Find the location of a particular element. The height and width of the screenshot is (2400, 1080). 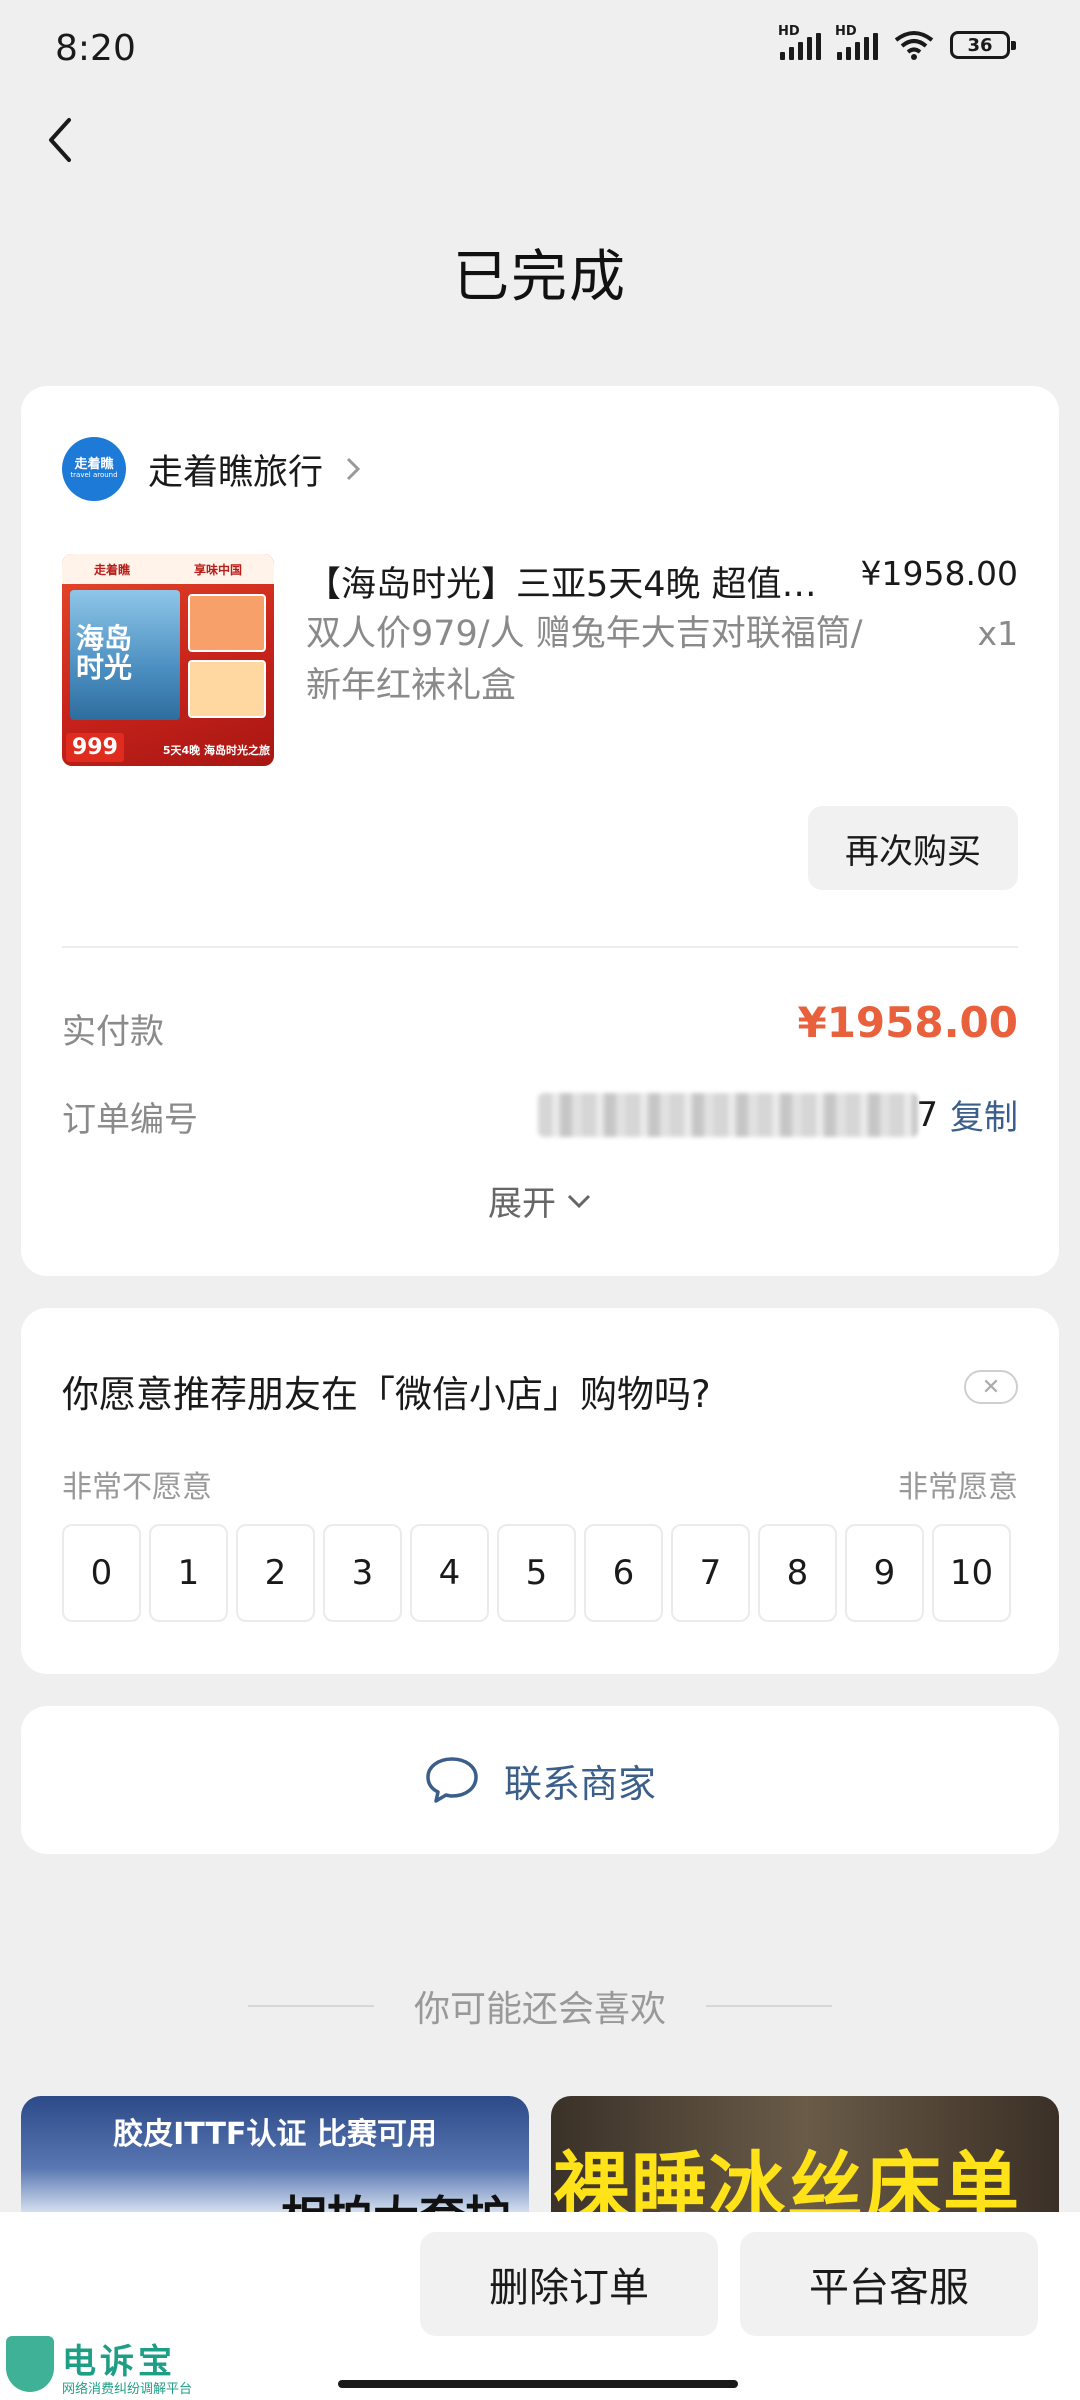

recommend-header: 你可能还会喜欢 is located at coordinates (540, 2006).